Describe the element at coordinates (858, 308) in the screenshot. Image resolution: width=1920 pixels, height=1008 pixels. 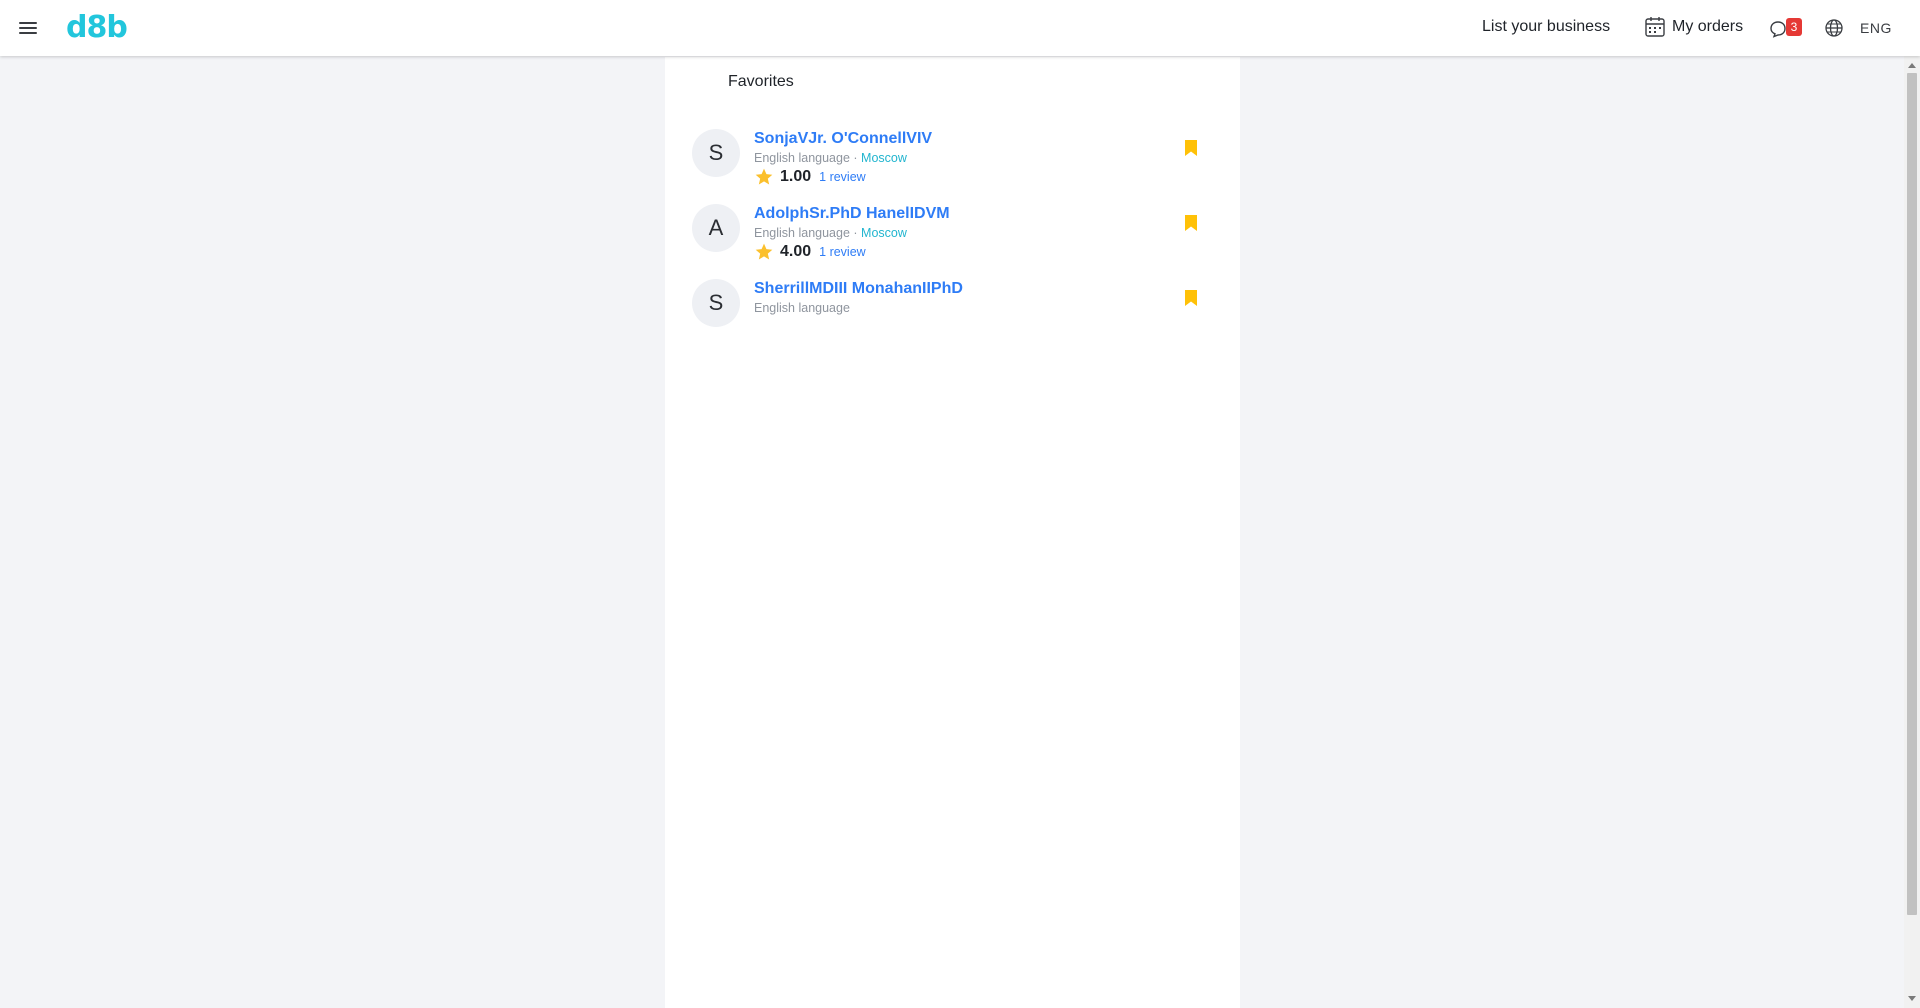
I see `item-meta: English language` at that location.